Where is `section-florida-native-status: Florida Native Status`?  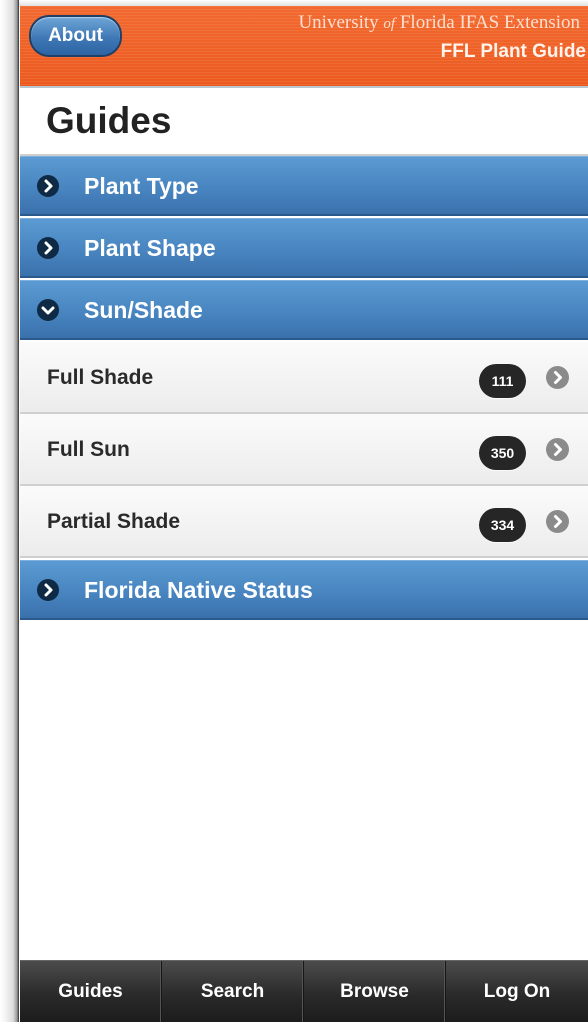 section-florida-native-status: Florida Native Status is located at coordinates (304, 590).